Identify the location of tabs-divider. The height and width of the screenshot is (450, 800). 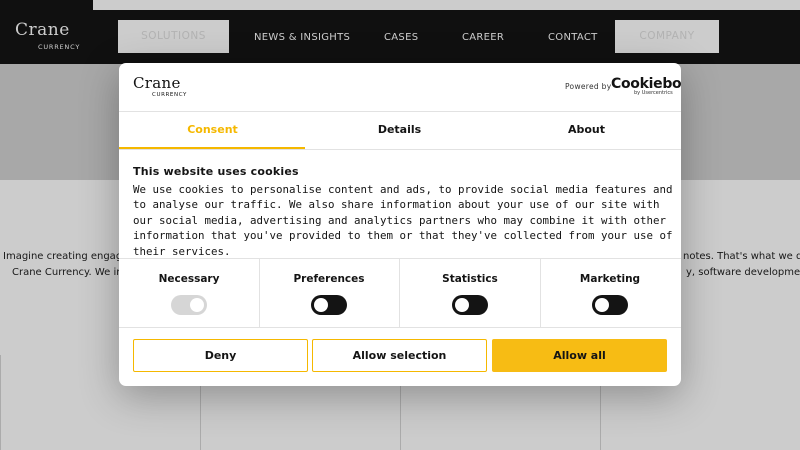
(400, 149).